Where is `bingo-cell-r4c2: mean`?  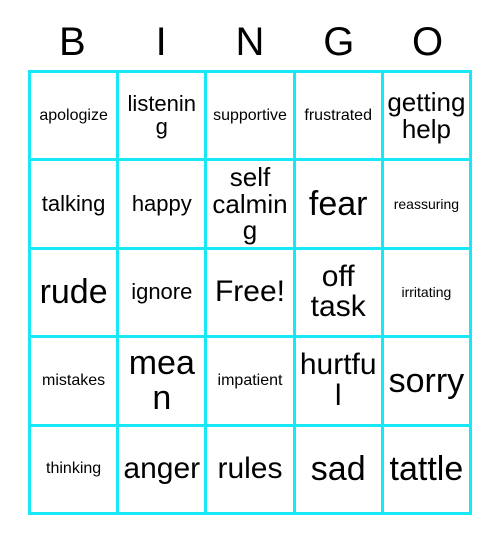 bingo-cell-r4c2: mean is located at coordinates (163, 382).